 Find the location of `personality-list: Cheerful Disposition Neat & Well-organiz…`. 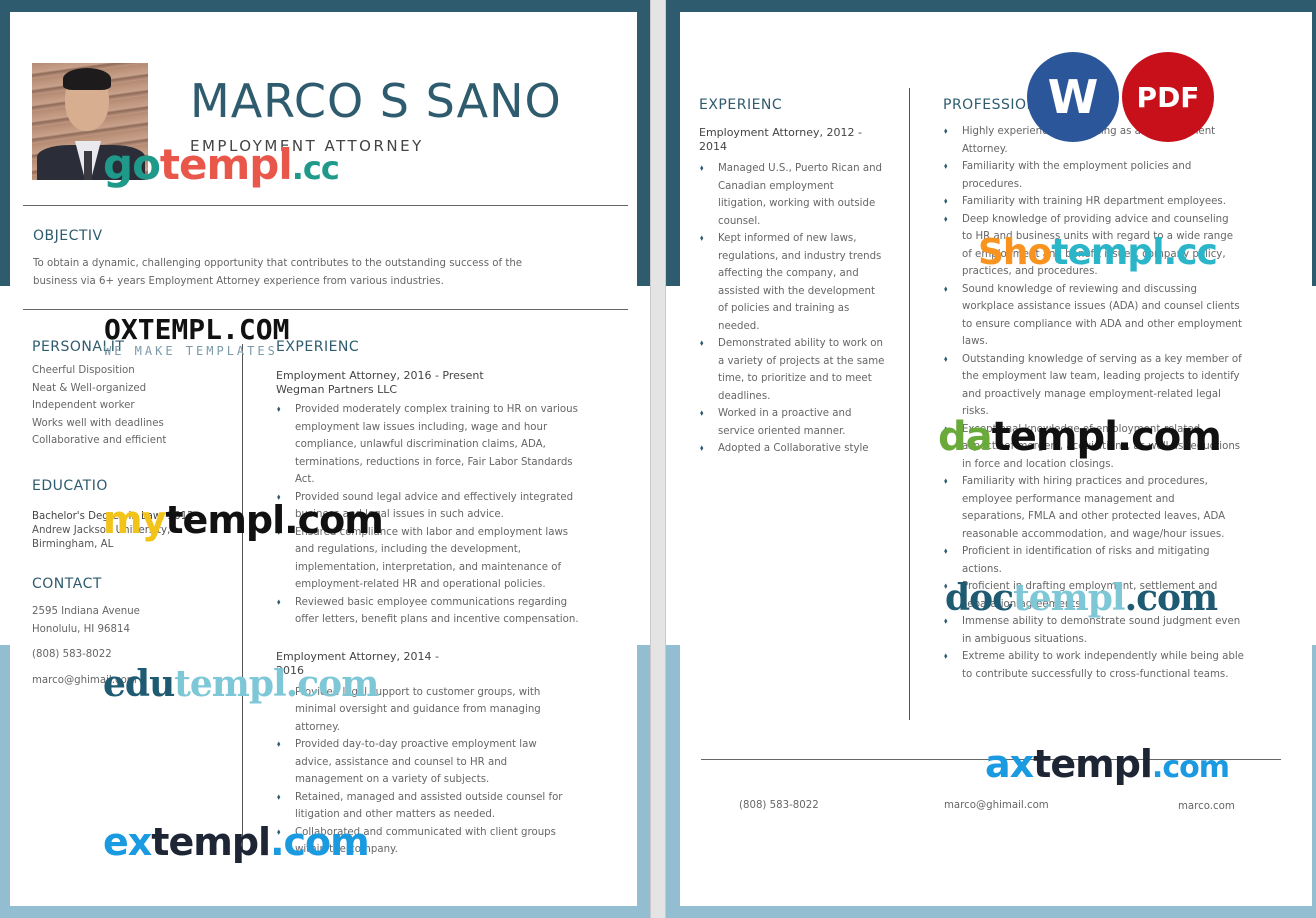

personality-list: Cheerful Disposition Neat & Well-organiz… is located at coordinates (132, 406).